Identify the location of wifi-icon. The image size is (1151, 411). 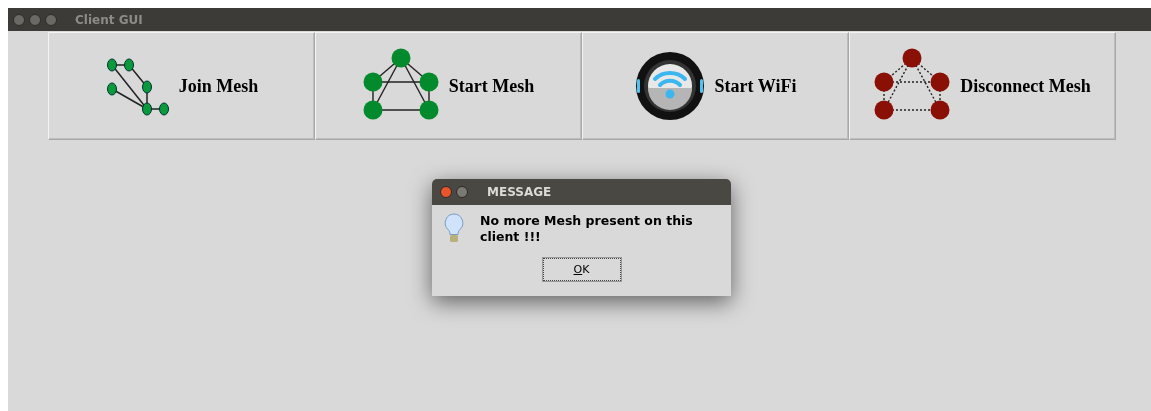
(669, 86).